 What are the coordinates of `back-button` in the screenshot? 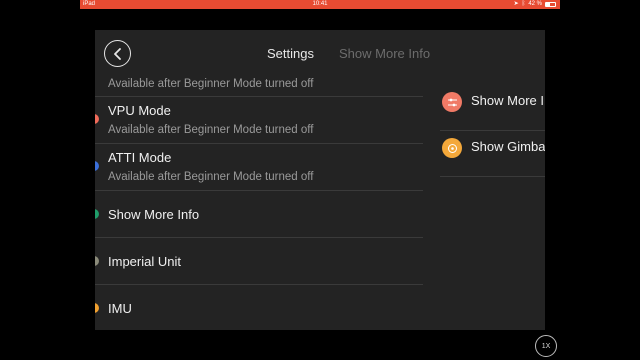 It's located at (117, 53).